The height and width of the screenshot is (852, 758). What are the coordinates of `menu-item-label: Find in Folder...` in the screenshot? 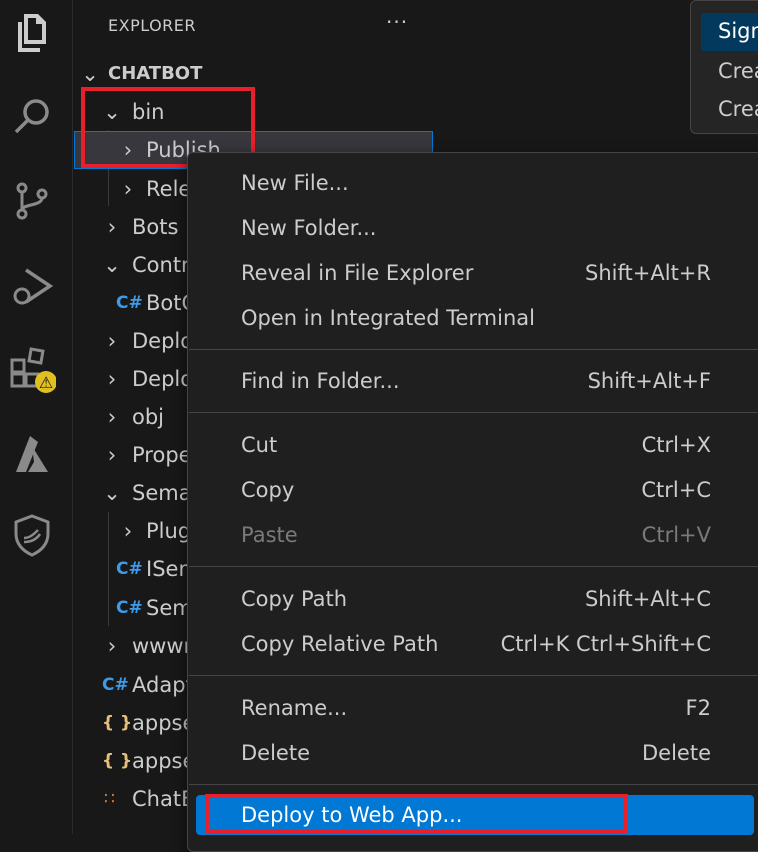 It's located at (320, 381).